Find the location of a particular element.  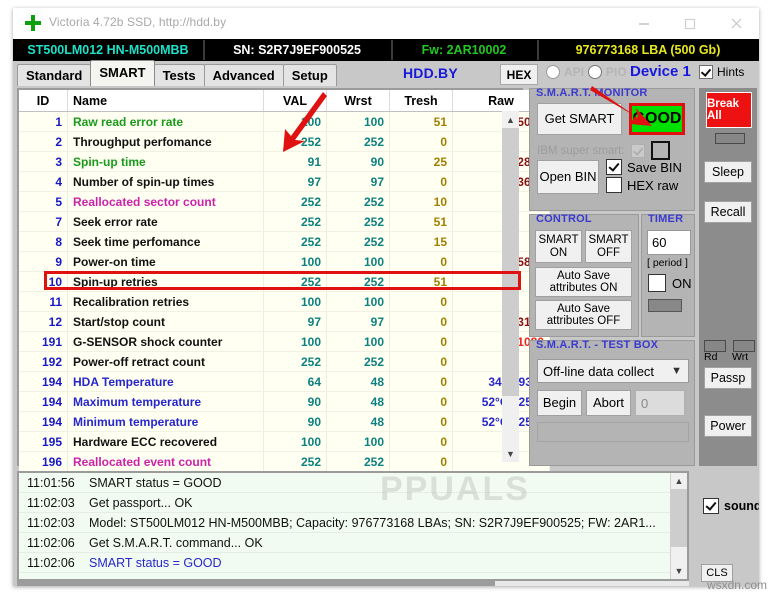

timer-value-input: 60 is located at coordinates (669, 242).